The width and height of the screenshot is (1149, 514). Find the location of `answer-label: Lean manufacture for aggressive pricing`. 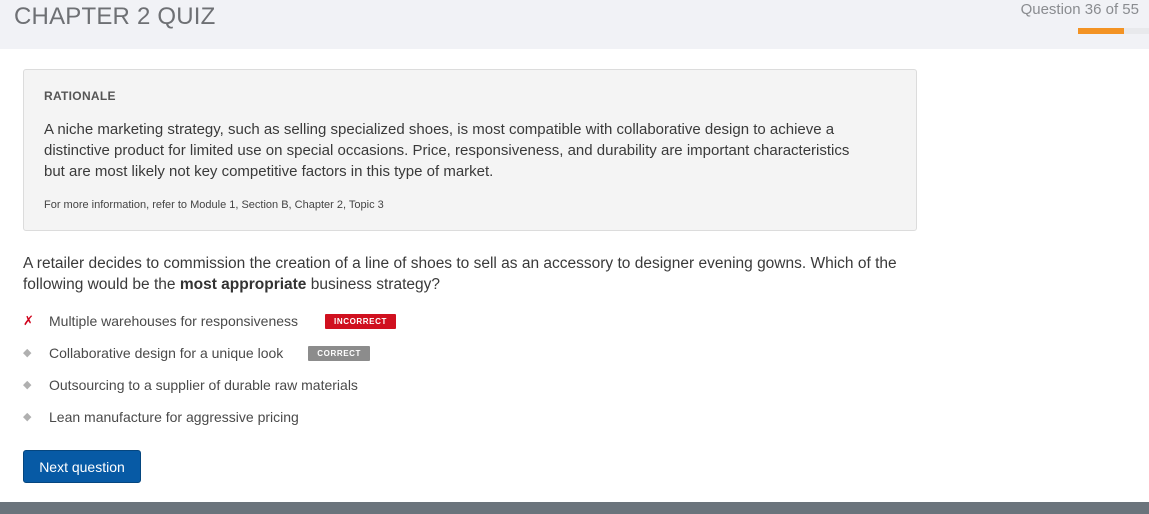

answer-label: Lean manufacture for aggressive pricing is located at coordinates (174, 417).